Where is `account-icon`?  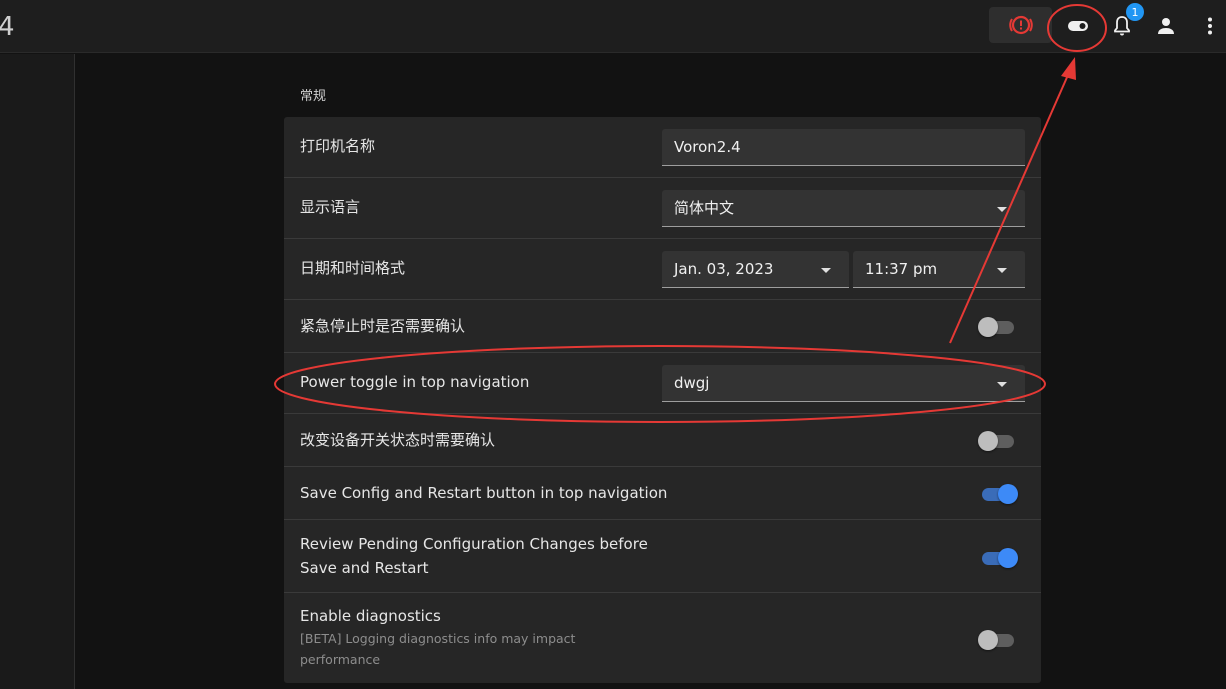 account-icon is located at coordinates (1166, 26).